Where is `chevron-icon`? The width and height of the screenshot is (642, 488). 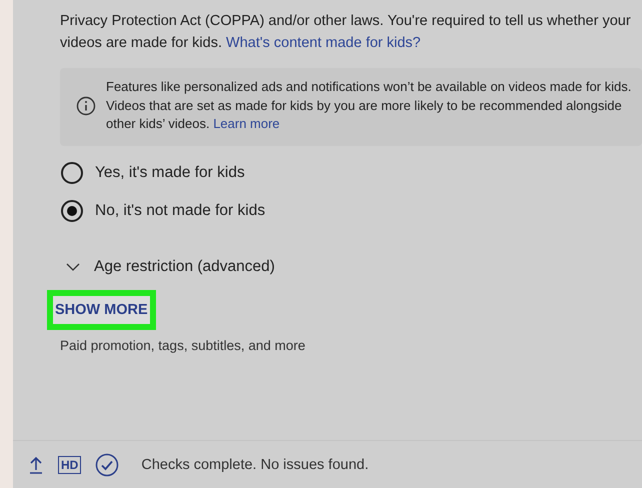
chevron-icon is located at coordinates (73, 266).